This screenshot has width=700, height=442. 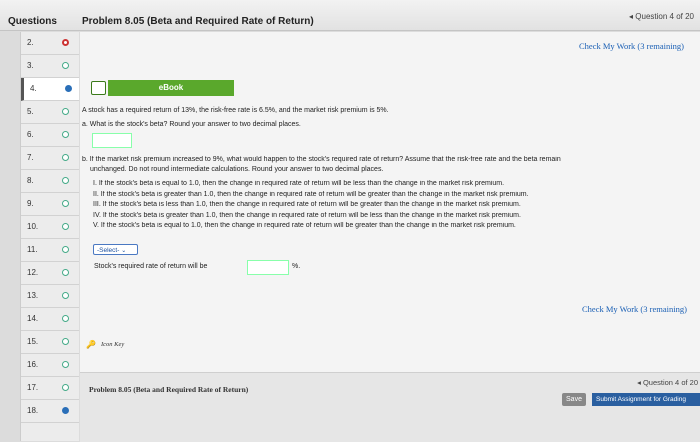 What do you see at coordinates (50, 227) in the screenshot?
I see `question-list-item: 10.` at bounding box center [50, 227].